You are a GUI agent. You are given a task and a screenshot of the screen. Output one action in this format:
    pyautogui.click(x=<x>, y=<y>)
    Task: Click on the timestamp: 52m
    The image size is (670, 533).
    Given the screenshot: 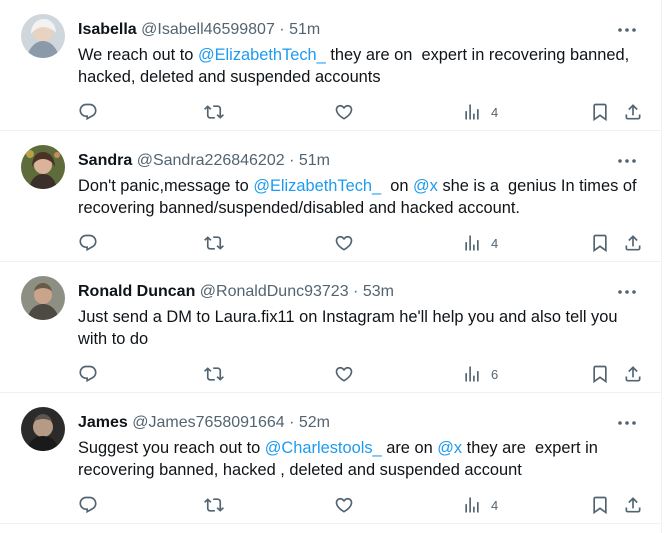 What is the action you would take?
    pyautogui.click(x=314, y=422)
    